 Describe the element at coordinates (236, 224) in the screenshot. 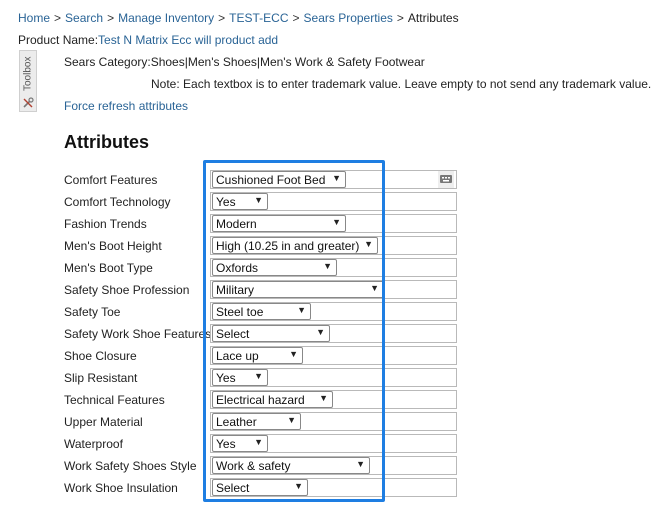

I see `selected-value: Modern` at that location.